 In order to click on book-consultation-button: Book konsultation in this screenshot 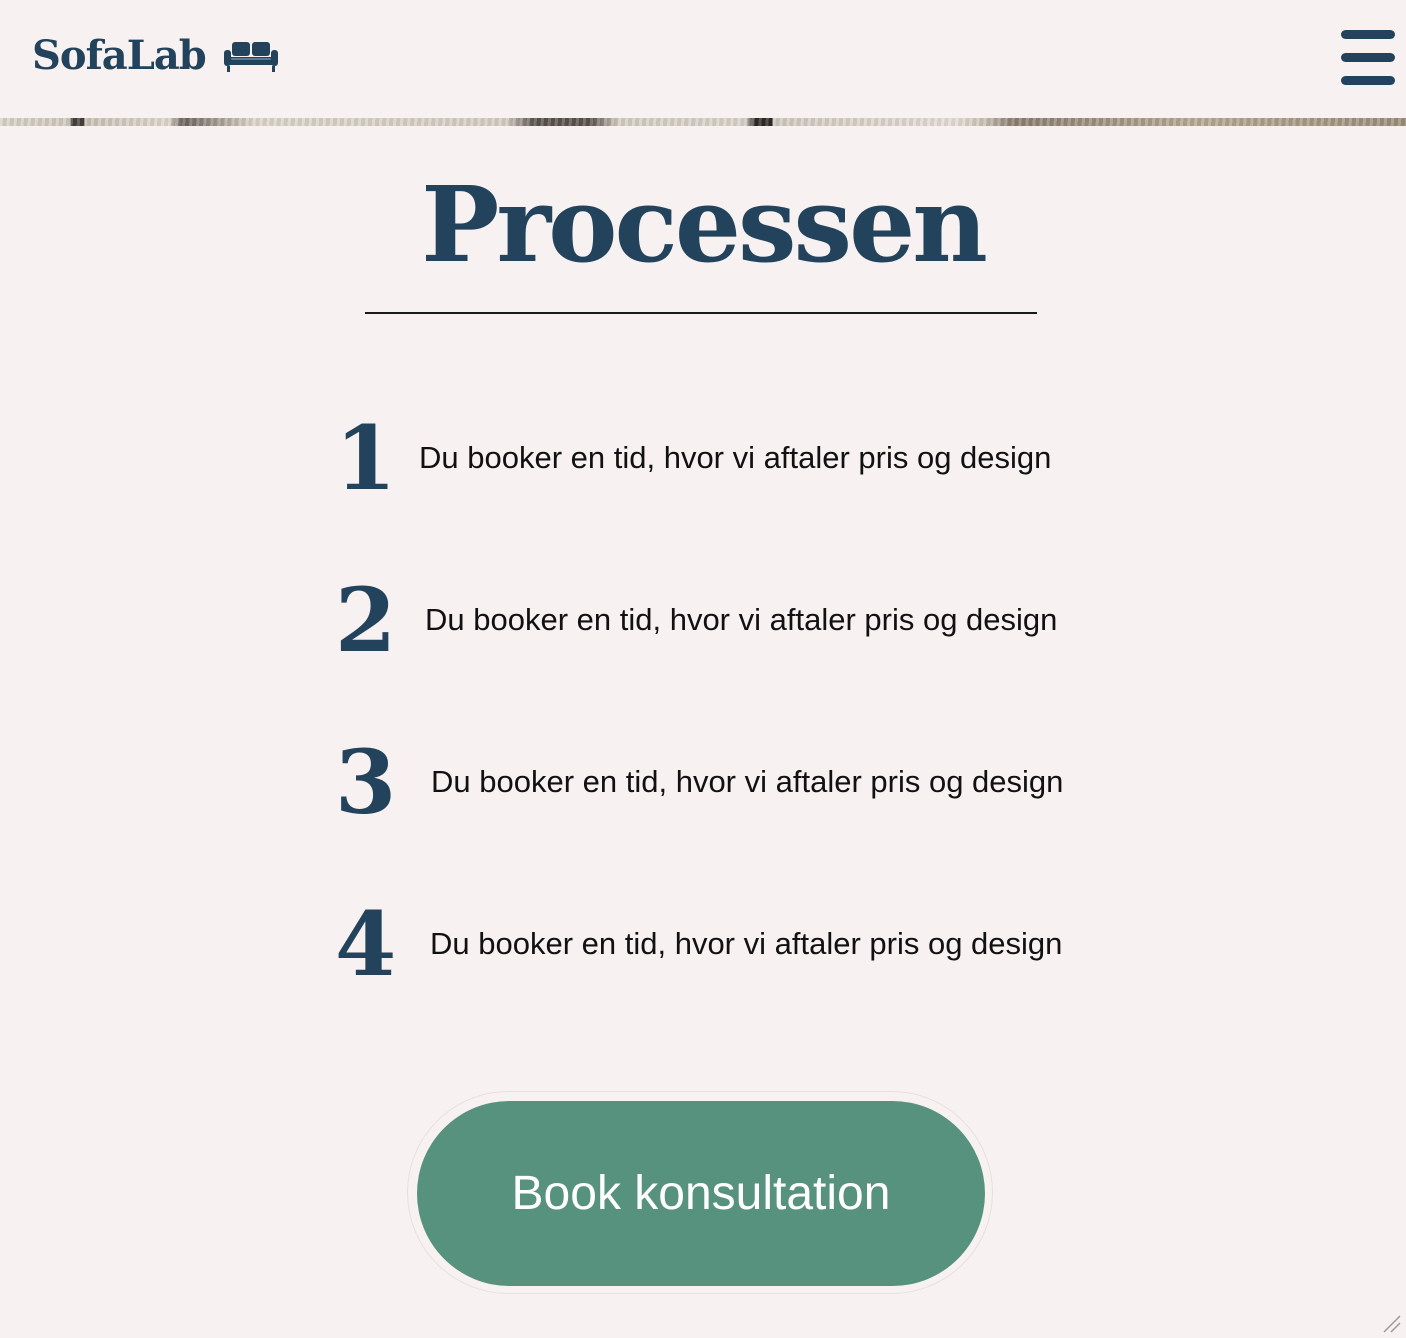, I will do `click(701, 1193)`.